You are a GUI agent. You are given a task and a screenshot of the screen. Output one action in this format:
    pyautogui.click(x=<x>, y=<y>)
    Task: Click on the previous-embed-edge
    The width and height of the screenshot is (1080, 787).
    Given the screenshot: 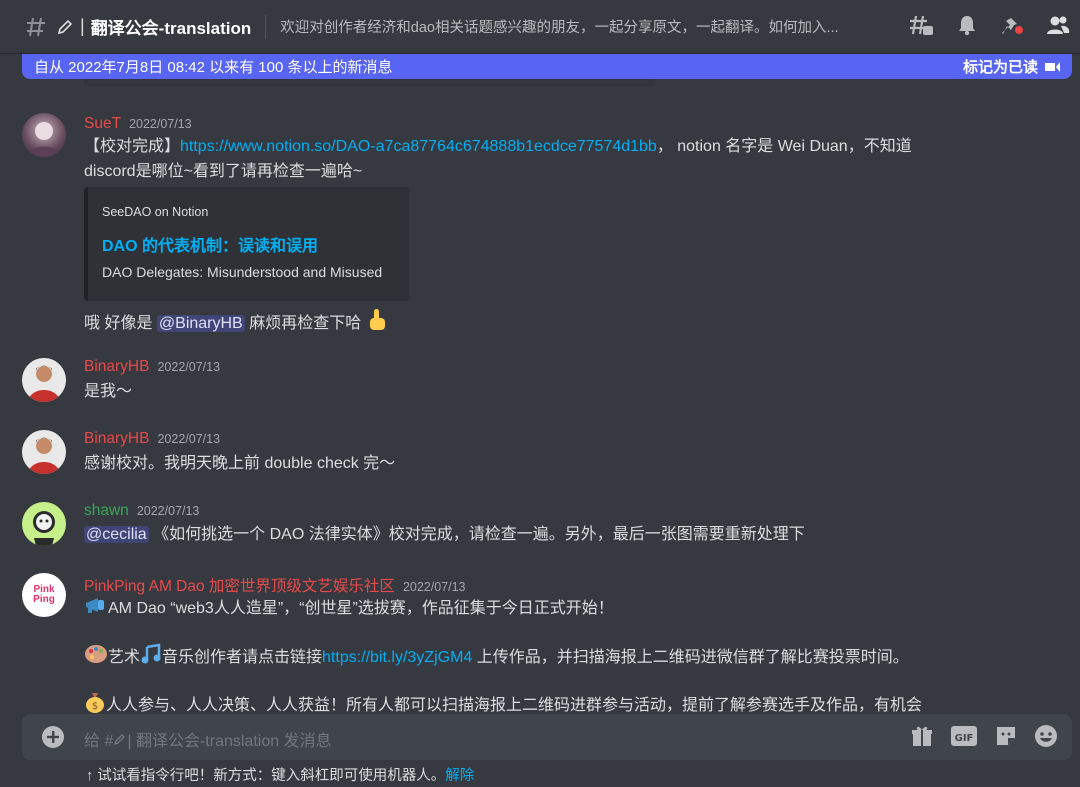 What is the action you would take?
    pyautogui.click(x=369, y=83)
    